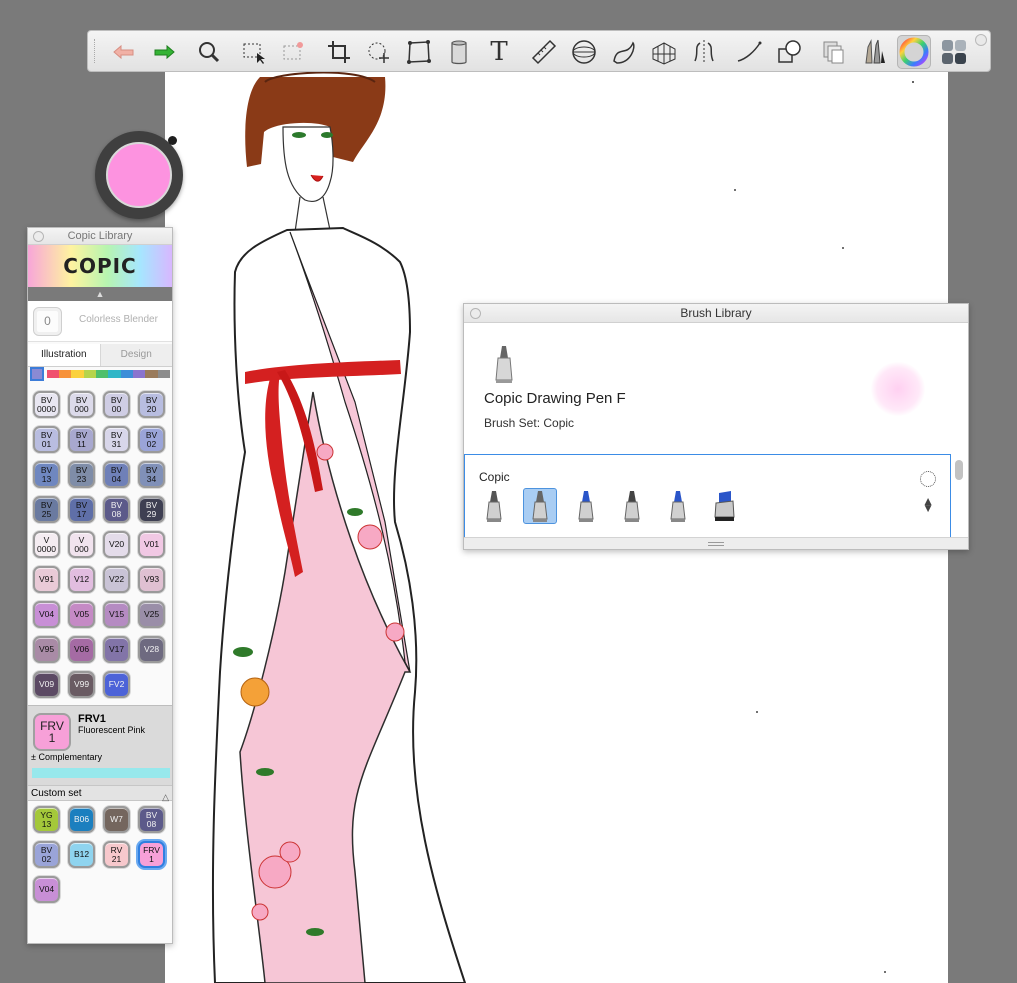 This screenshot has width=1017, height=983. What do you see at coordinates (81, 544) in the screenshot?
I see `marker-chip: V 000` at bounding box center [81, 544].